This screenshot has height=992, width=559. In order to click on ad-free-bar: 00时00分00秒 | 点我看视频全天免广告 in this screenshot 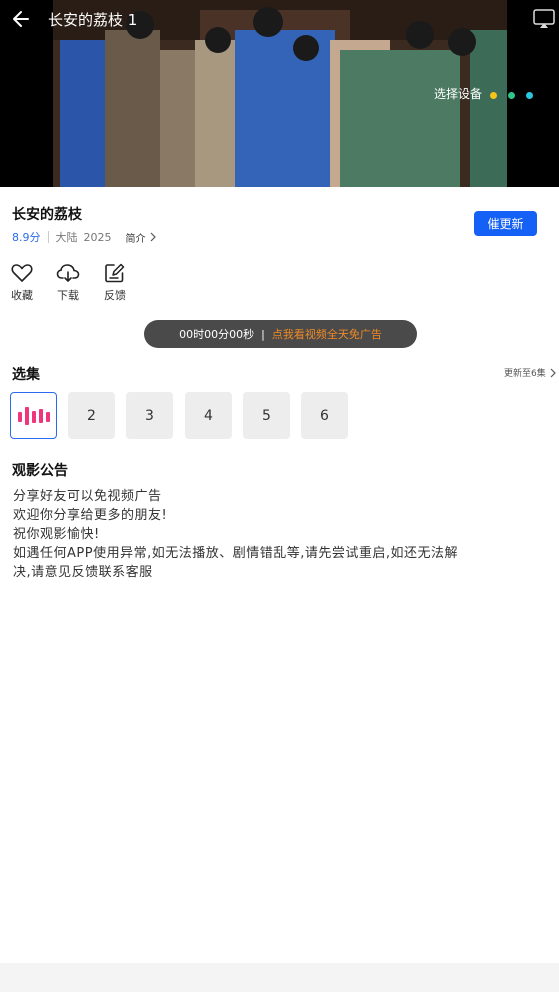, I will do `click(280, 334)`.